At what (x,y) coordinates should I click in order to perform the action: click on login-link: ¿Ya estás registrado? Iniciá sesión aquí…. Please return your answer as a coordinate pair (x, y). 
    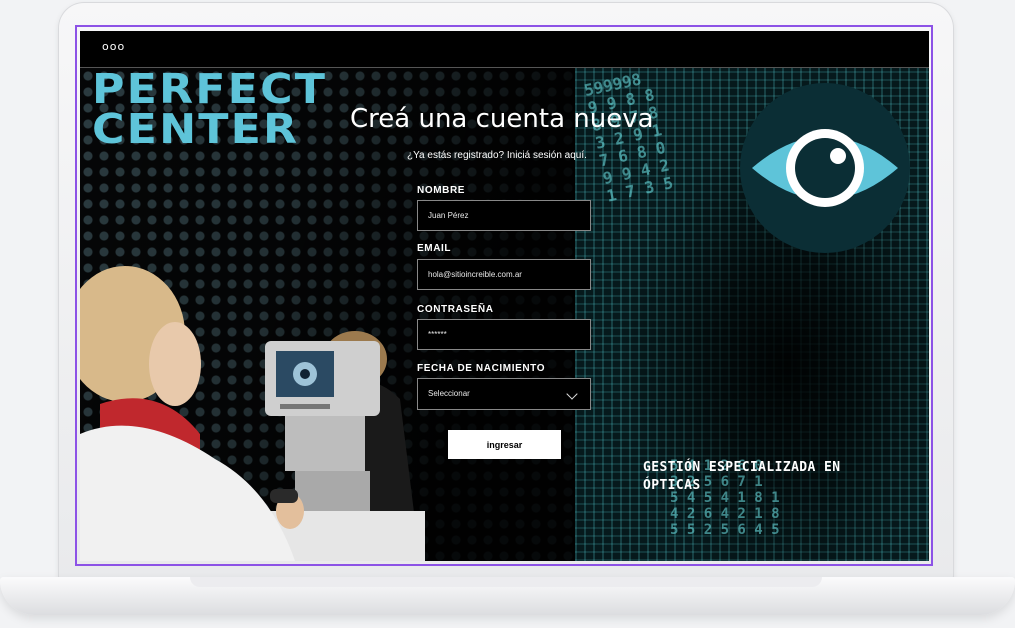
    Looking at the image, I should click on (497, 155).